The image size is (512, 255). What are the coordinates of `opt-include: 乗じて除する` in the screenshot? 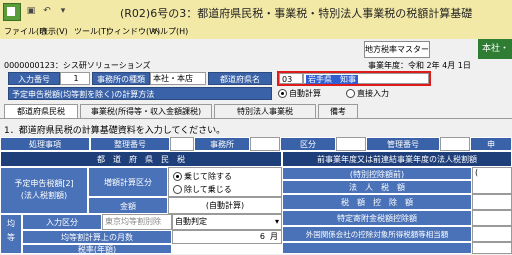 It's located at (202, 176).